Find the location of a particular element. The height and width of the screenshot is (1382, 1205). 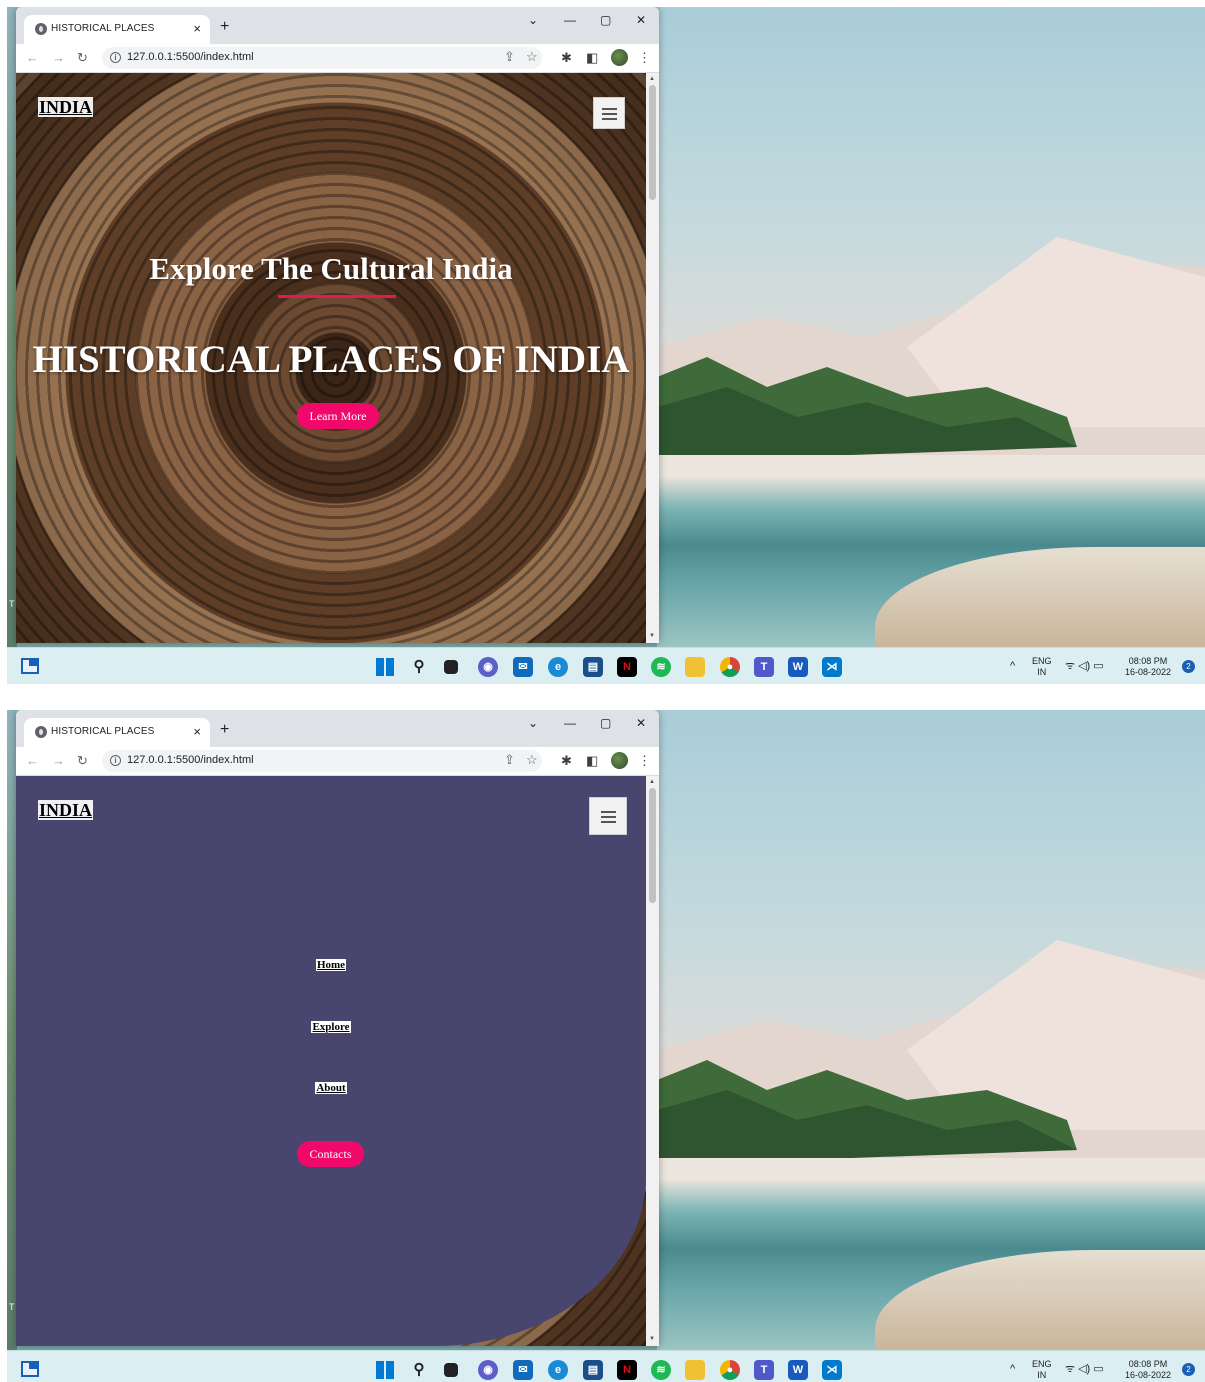

nav-item-home-label: Home is located at coordinates (331, 965).